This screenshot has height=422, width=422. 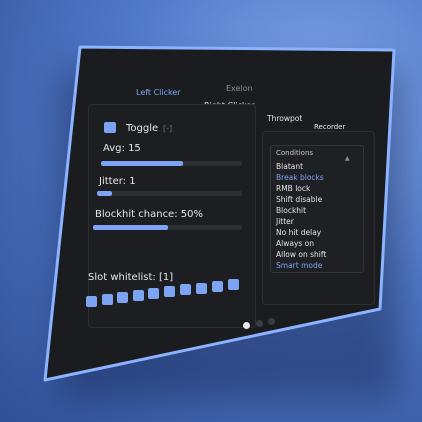 I want to click on window-title: Exelon, so click(x=239, y=88).